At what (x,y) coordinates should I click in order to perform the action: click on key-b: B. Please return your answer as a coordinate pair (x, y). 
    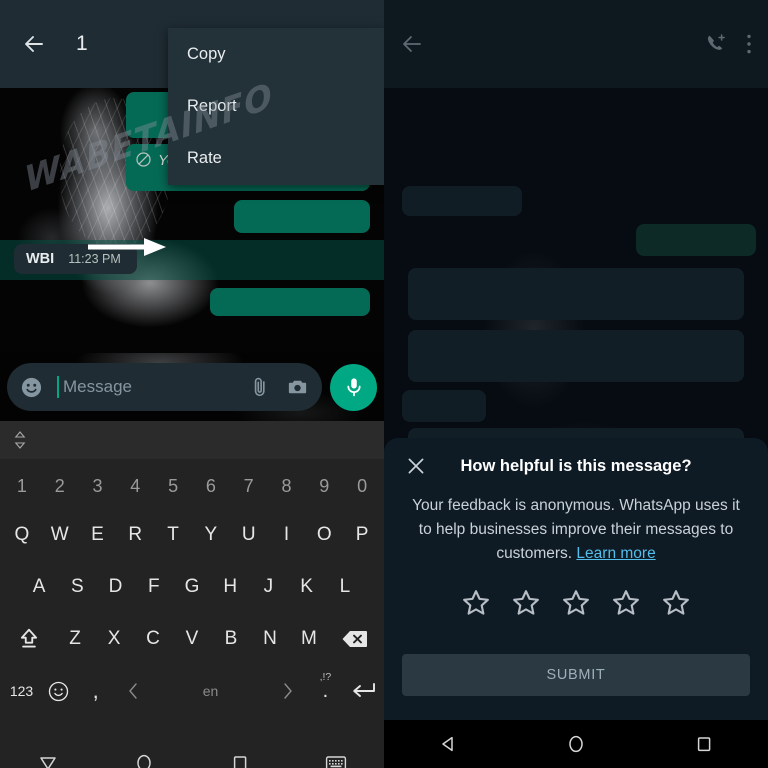
    Looking at the image, I should click on (230, 639).